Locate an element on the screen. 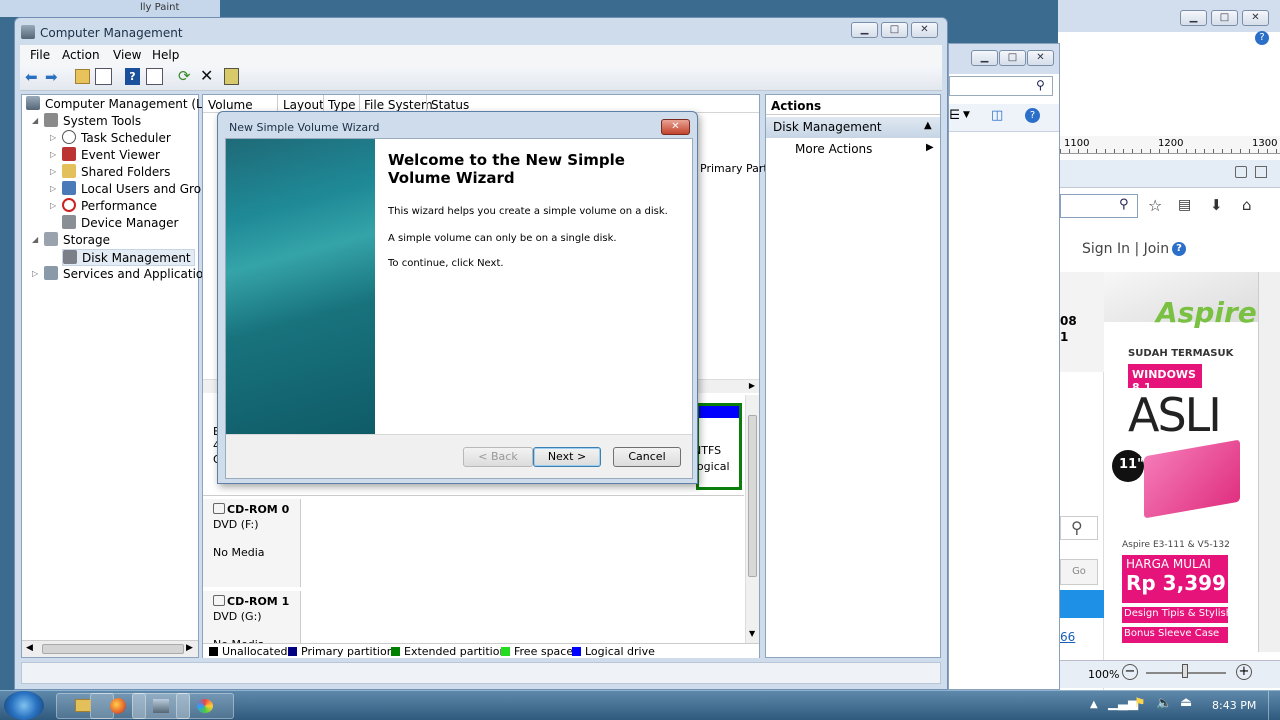 The width and height of the screenshot is (1280, 720). help-book-icon: ? is located at coordinates (132, 76).